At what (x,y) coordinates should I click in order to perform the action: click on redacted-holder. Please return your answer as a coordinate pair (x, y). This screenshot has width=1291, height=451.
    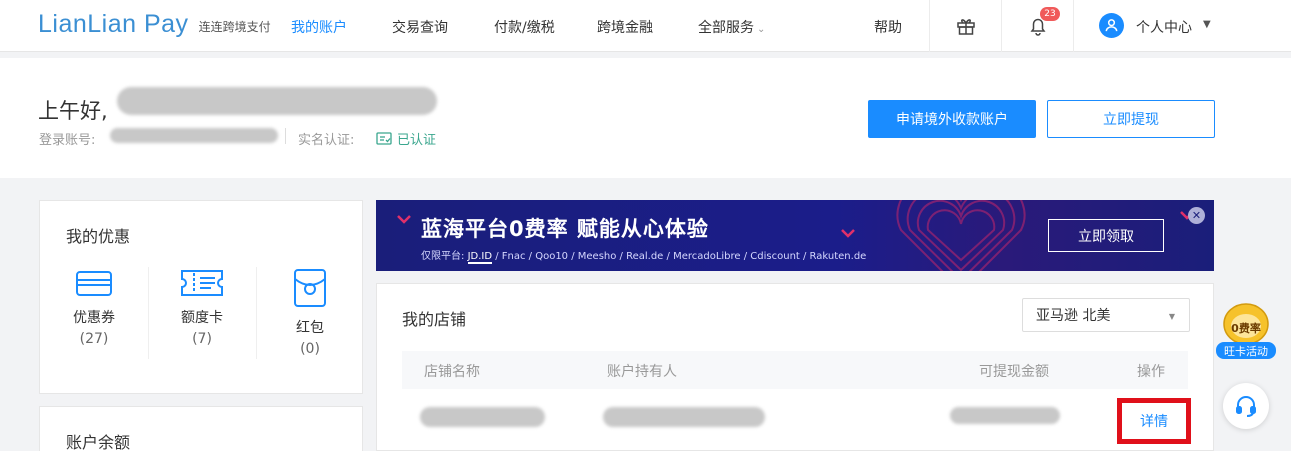
    Looking at the image, I should click on (684, 417).